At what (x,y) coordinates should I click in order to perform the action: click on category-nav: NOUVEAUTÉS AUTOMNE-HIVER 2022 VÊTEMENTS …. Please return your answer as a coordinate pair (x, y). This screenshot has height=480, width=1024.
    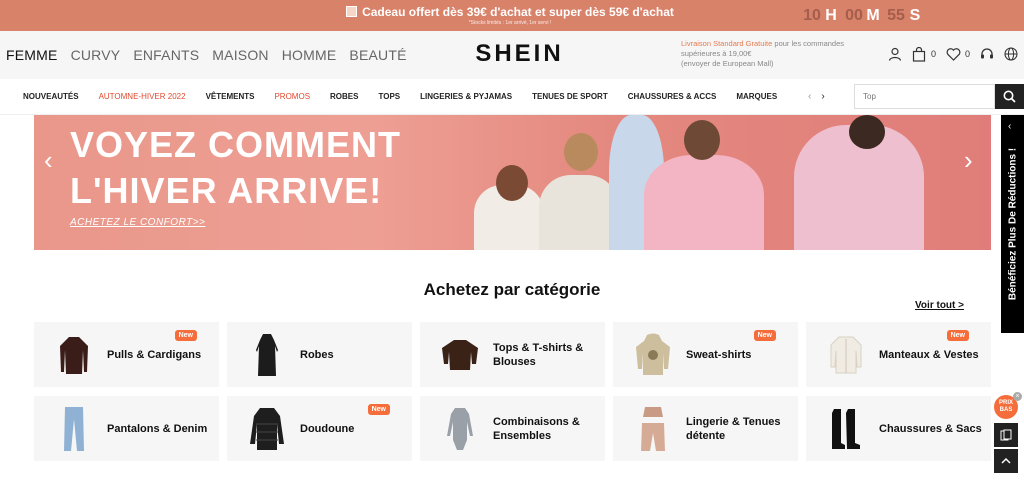
    Looking at the image, I should click on (512, 97).